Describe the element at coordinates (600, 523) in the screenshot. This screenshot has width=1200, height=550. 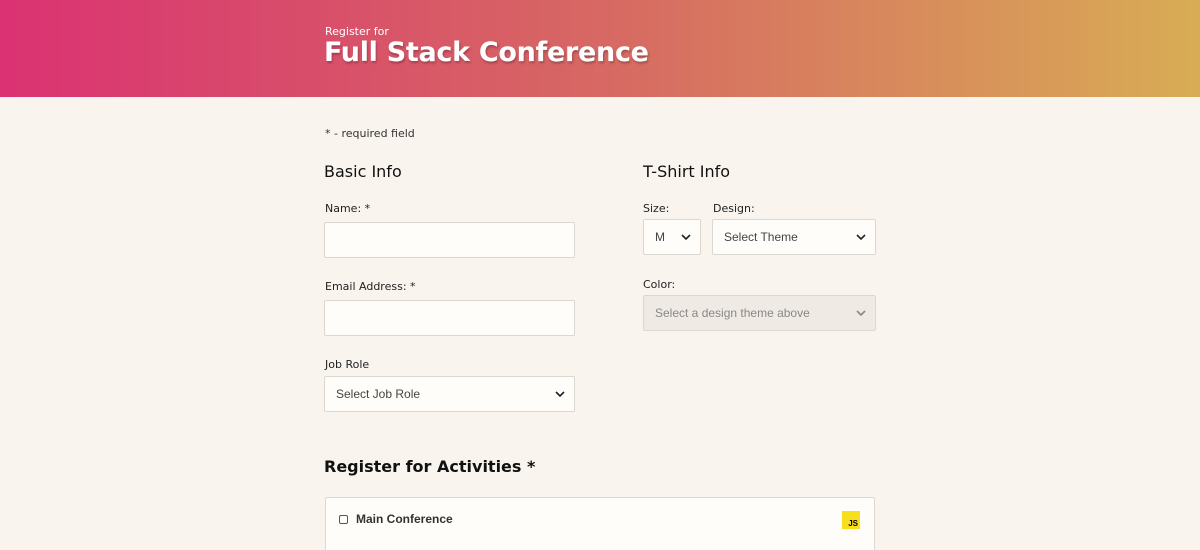
I see `activity-item-main-conference: Main Conference JS` at that location.